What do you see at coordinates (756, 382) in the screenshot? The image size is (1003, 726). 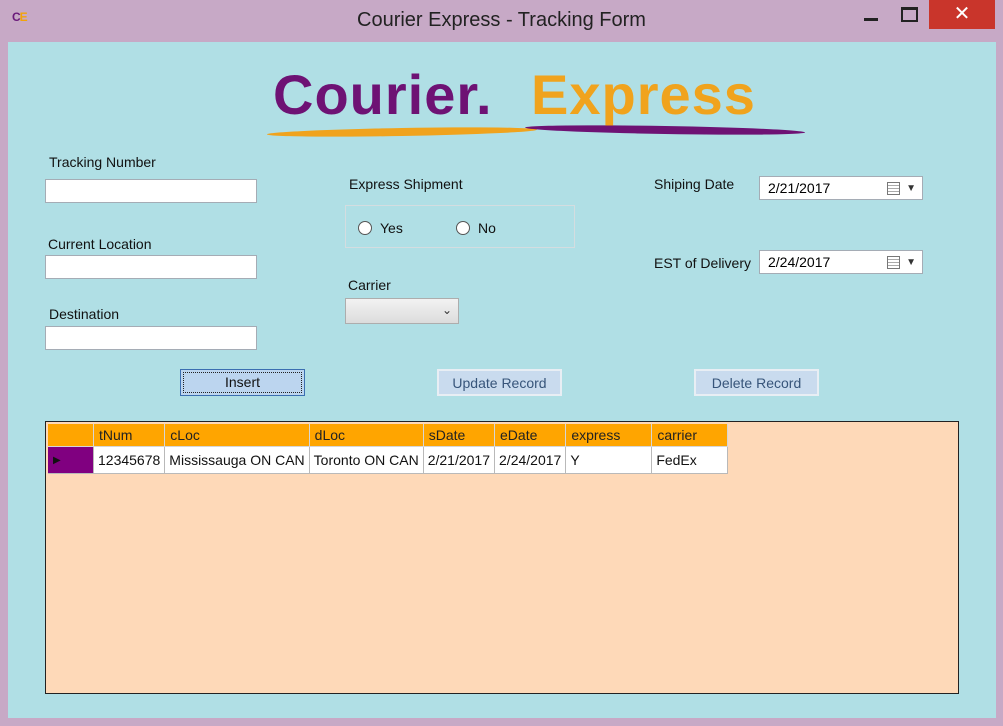 I see `delete-record-button: Delete Record` at bounding box center [756, 382].